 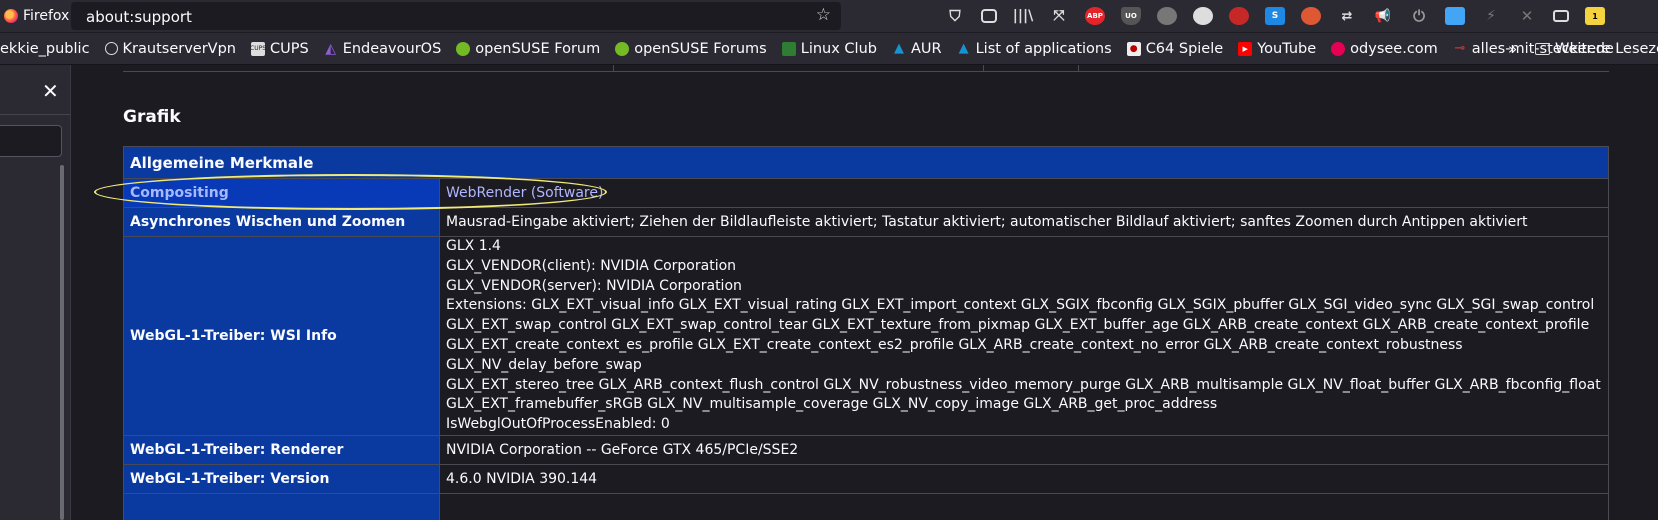 I want to click on notification-badge-icon: 1, so click(x=1595, y=16).